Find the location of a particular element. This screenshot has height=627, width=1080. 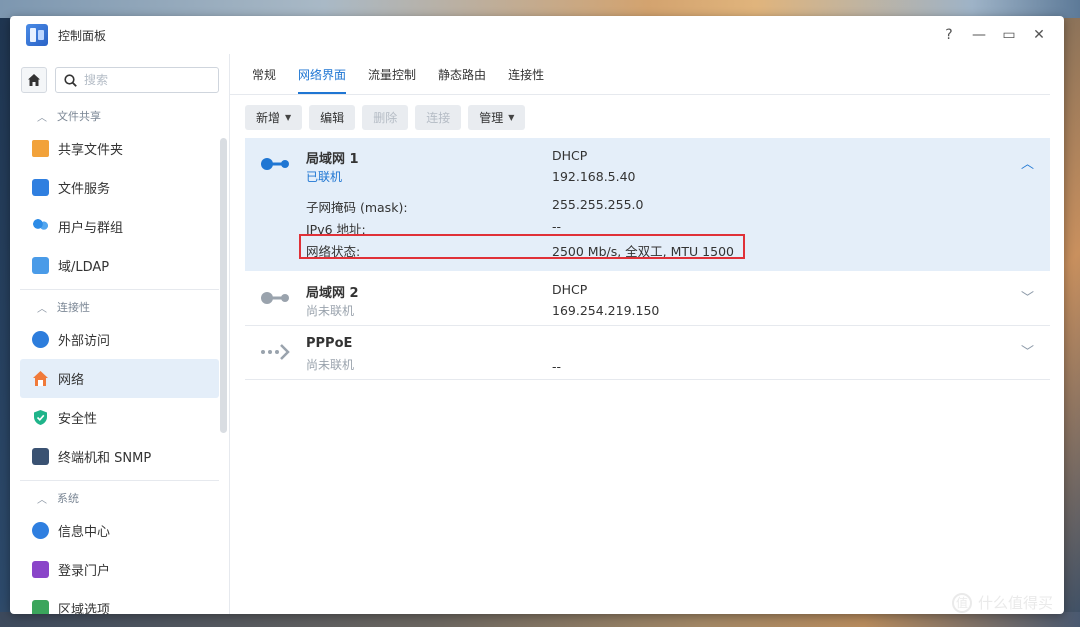

detail-value-mask: 255.255.255.0 is located at coordinates (598, 204).